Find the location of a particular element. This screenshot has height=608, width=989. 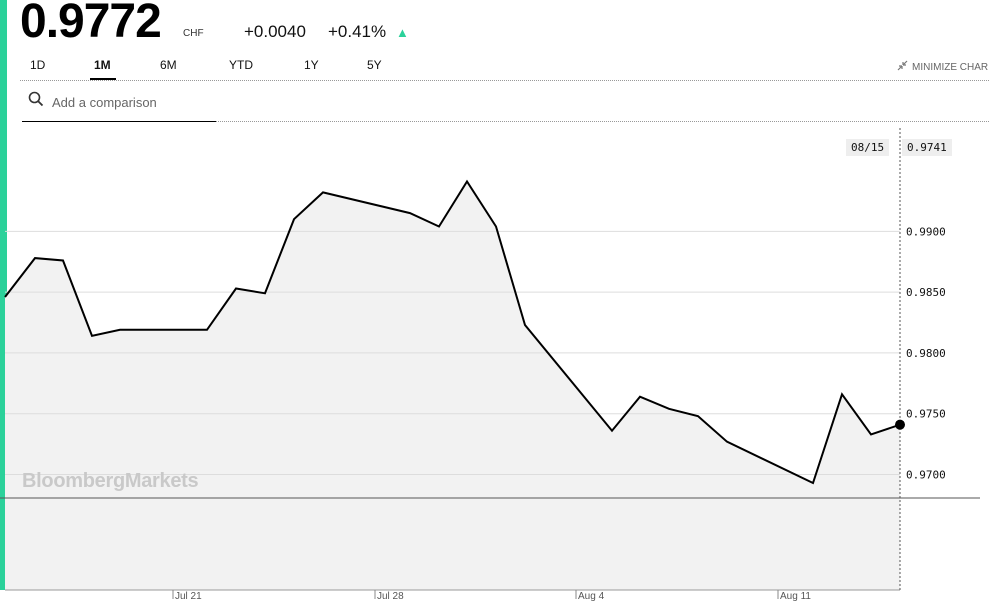

crosshair-value-label: 0.9741 is located at coordinates (927, 147).